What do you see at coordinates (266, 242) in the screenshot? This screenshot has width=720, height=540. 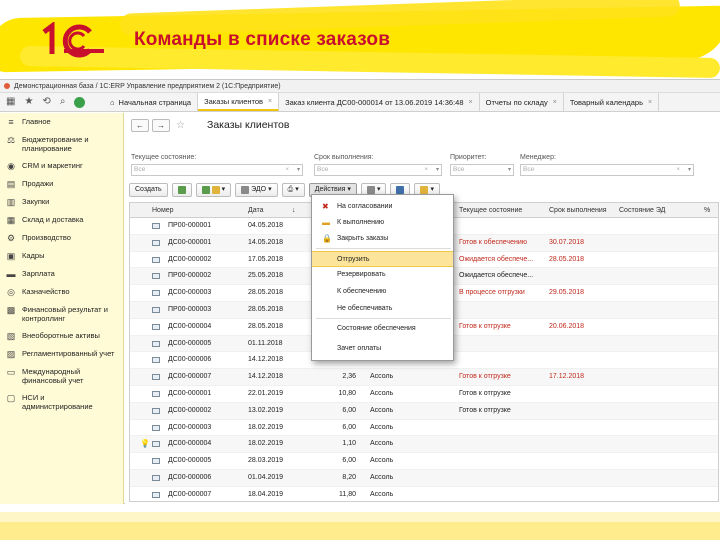 I see `row-date: 14.05.2018` at bounding box center [266, 242].